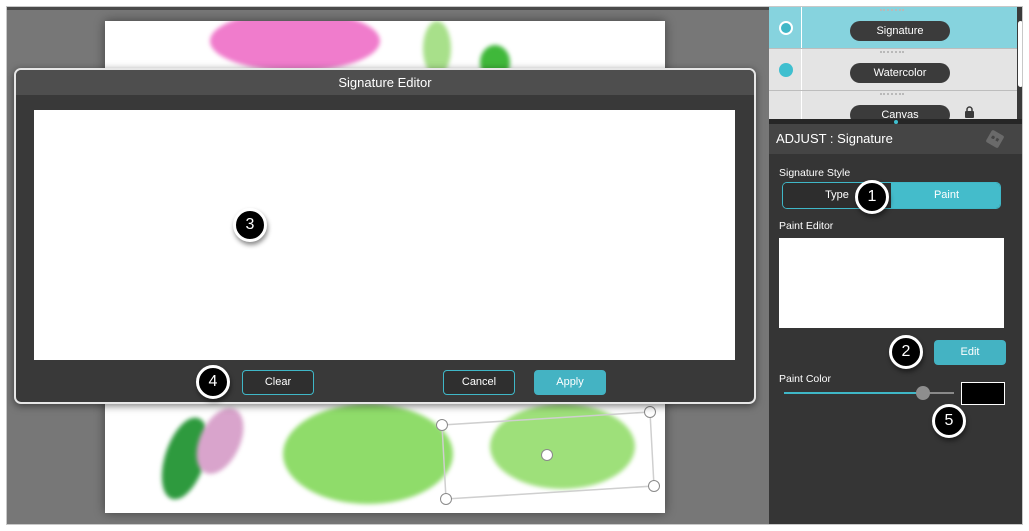 This screenshot has width=1029, height=531. I want to click on resize-handle-top-left, so click(442, 425).